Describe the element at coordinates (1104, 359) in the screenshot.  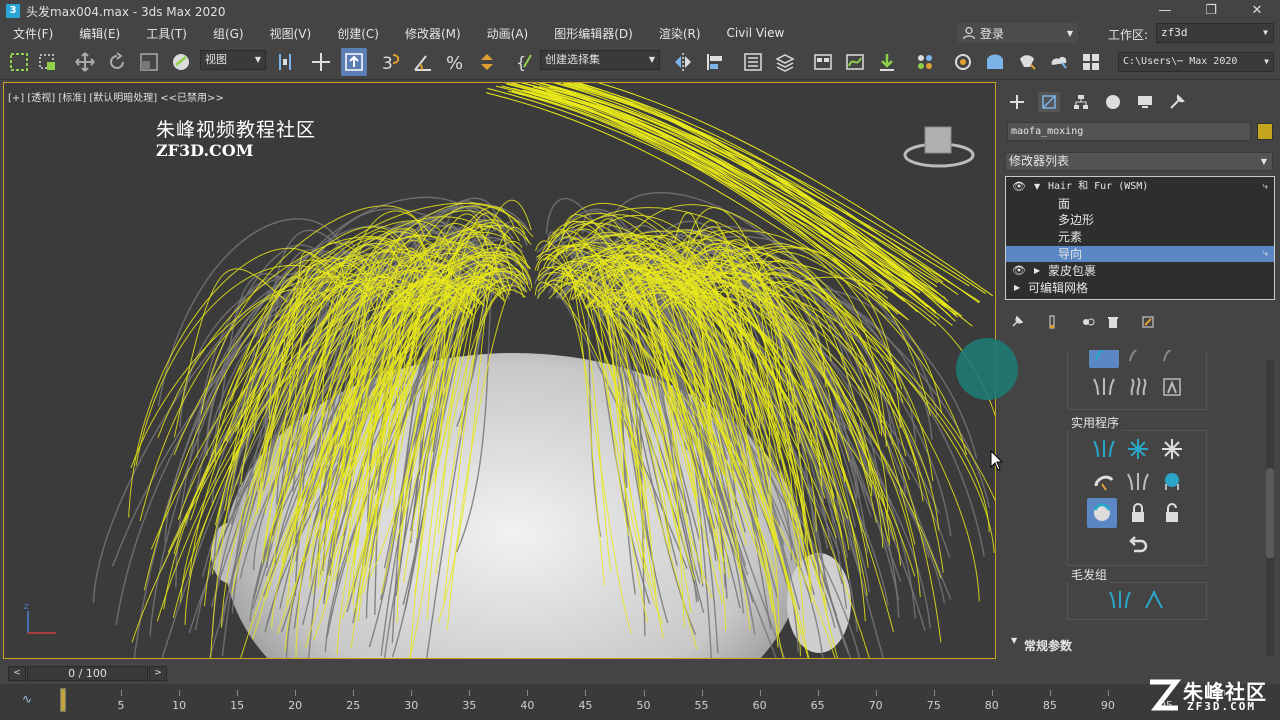
I see `hair-comb-tool-icon` at that location.